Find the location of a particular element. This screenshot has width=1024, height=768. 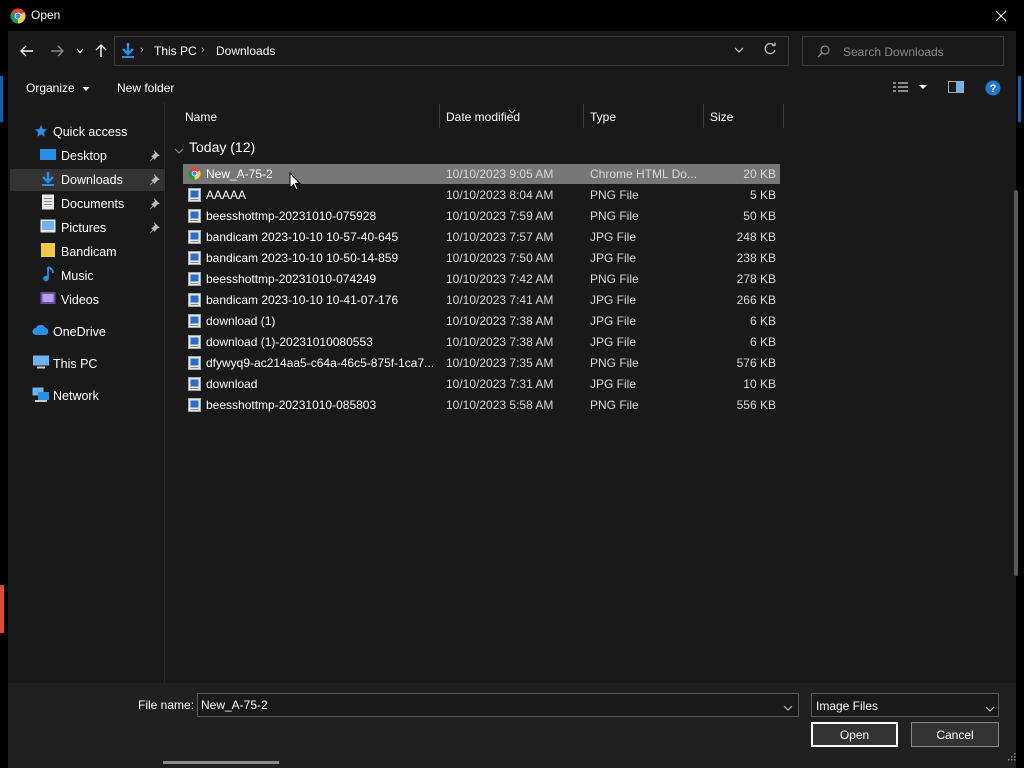

file-date-modified: 10/10/2023 9:05 AM is located at coordinates (500, 174).